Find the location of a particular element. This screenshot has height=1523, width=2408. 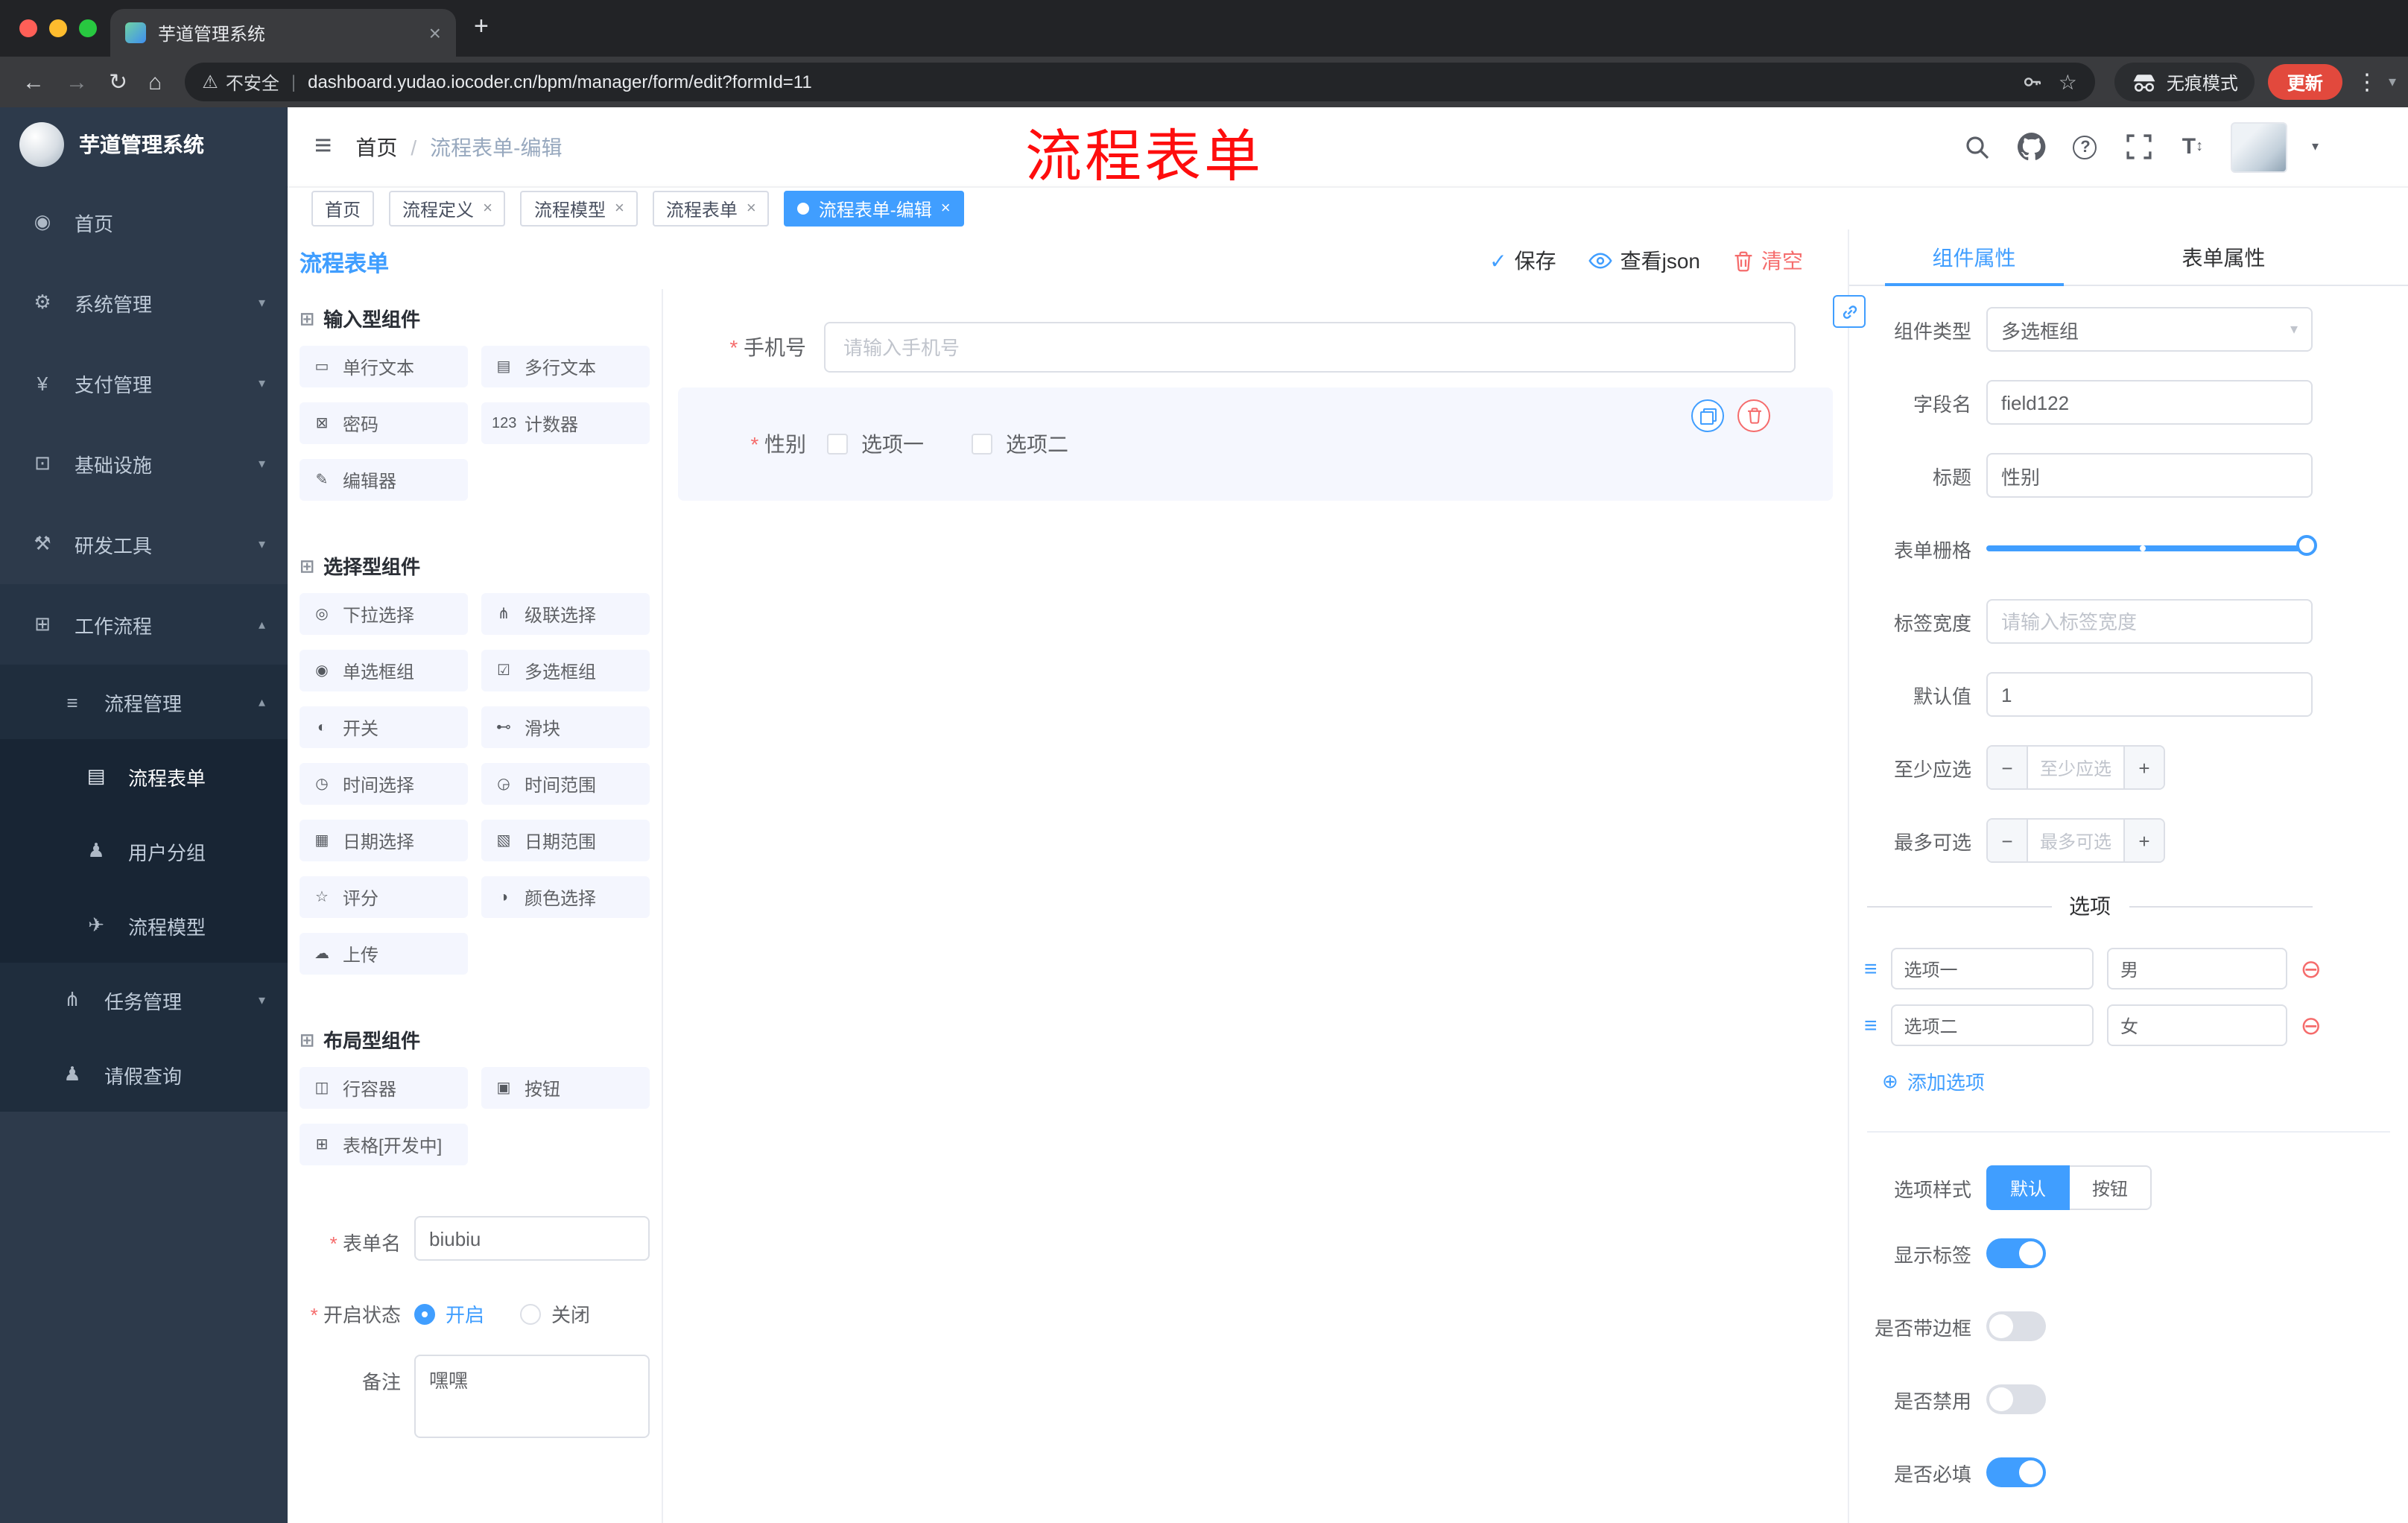

view-json-button: 查看json is located at coordinates (1644, 261).